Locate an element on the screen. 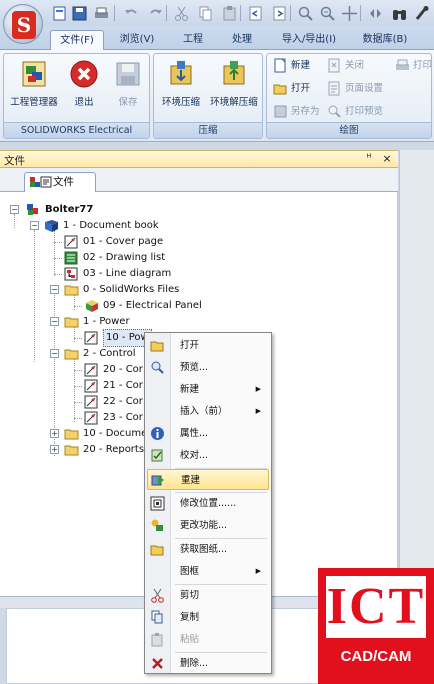 This screenshot has height=684, width=434. exit-button: 退出 is located at coordinates (84, 88).